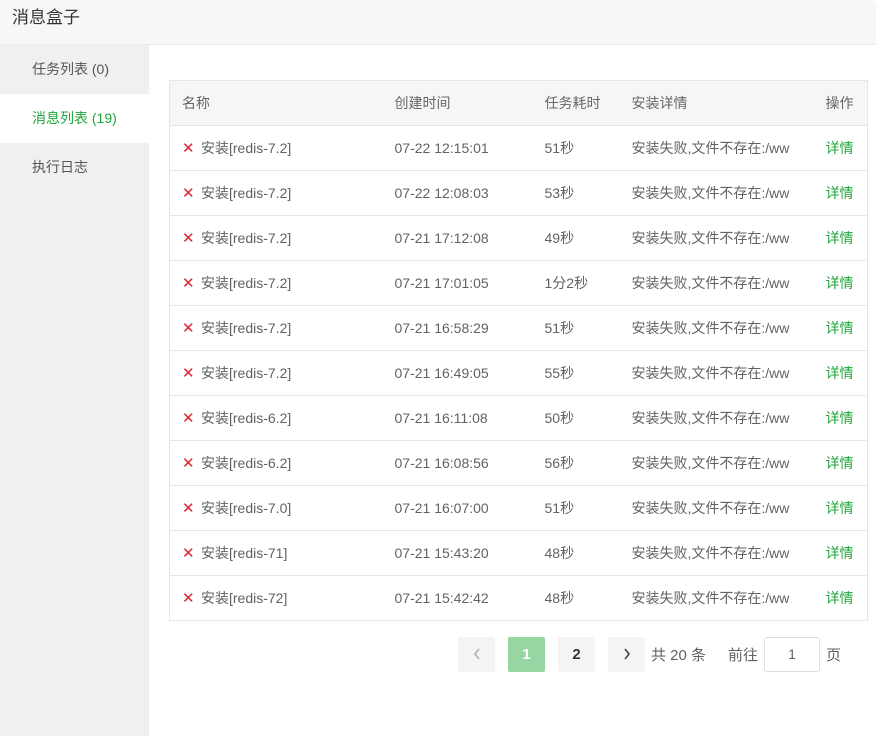 Image resolution: width=876 pixels, height=736 pixels. What do you see at coordinates (457, 148) in the screenshot?
I see `created-time: 07-22 12:15:01` at bounding box center [457, 148].